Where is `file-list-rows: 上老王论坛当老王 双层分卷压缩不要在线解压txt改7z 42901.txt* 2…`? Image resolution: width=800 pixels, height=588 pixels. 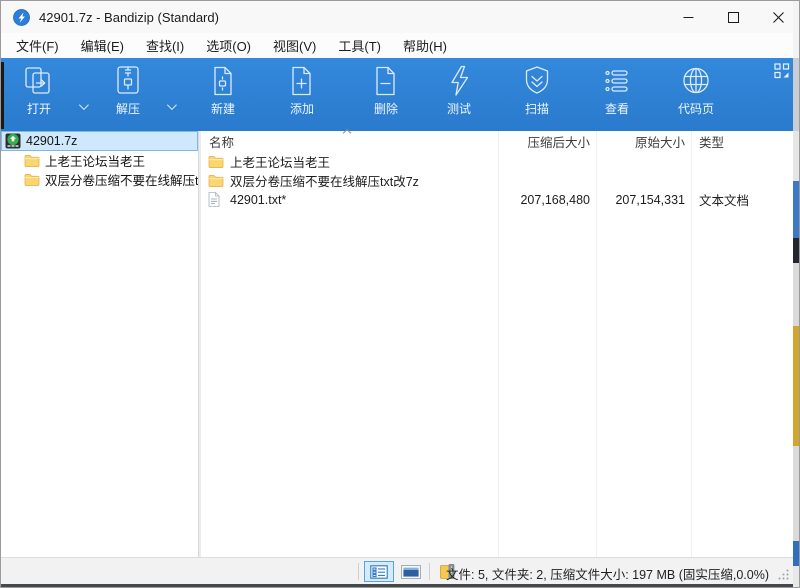
file-list-rows: 上老王论坛当老王 双层分卷压缩不要在线解压txt改7z 42901.txt* 2… is located at coordinates (497, 180).